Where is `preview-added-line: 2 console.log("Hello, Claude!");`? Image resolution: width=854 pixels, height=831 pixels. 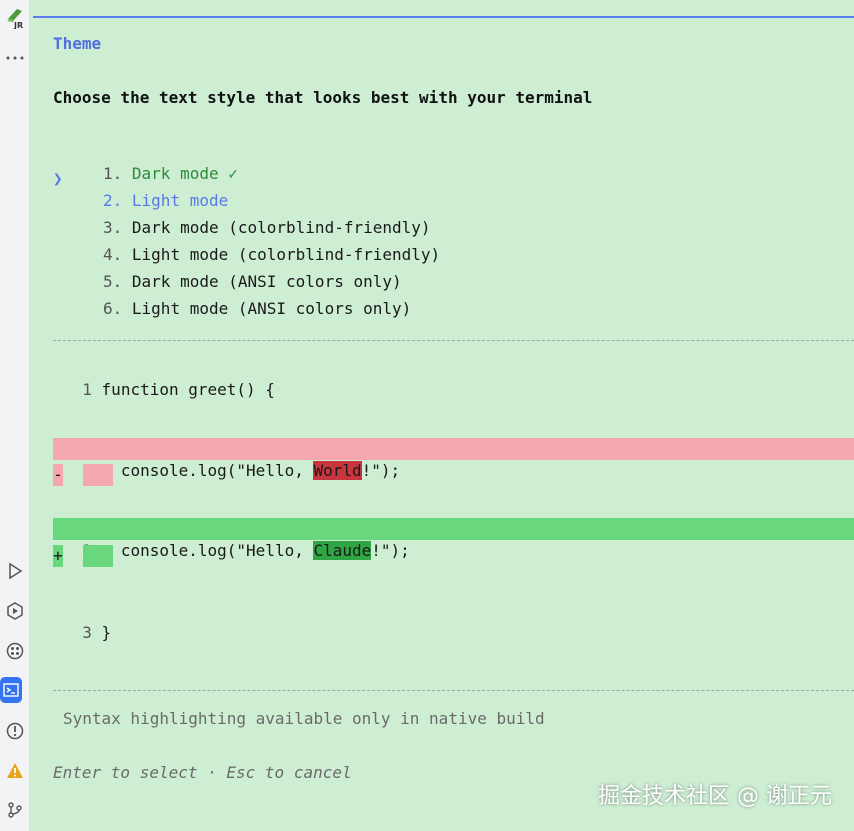 preview-added-line: 2 console.log("Hello, Claude!"); is located at coordinates (236, 540).